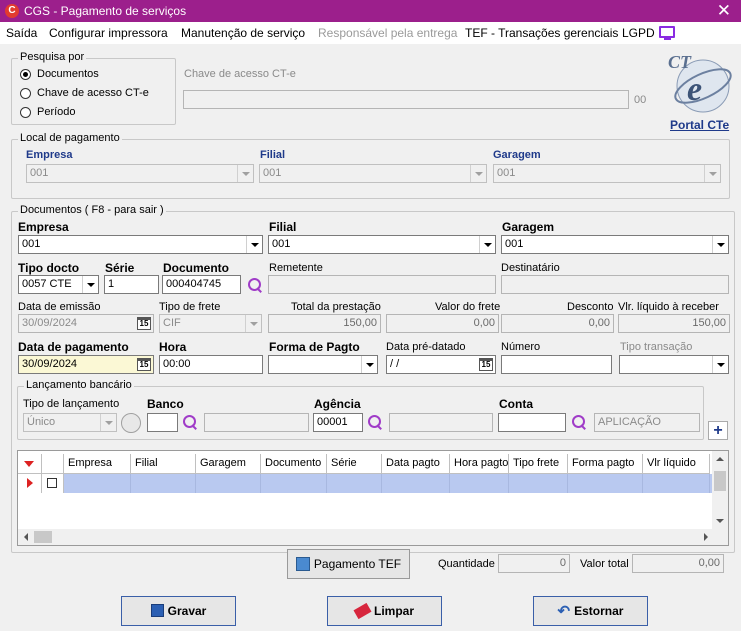 The height and width of the screenshot is (631, 741). What do you see at coordinates (25, 93) in the screenshot?
I see `radio-chave-acesso` at bounding box center [25, 93].